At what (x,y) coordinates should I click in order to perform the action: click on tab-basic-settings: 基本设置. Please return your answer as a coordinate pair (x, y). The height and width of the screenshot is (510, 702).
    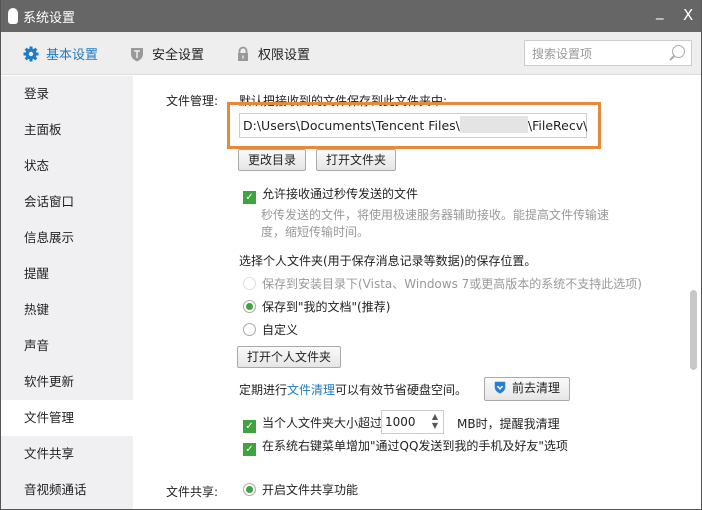
    Looking at the image, I should click on (60, 53).